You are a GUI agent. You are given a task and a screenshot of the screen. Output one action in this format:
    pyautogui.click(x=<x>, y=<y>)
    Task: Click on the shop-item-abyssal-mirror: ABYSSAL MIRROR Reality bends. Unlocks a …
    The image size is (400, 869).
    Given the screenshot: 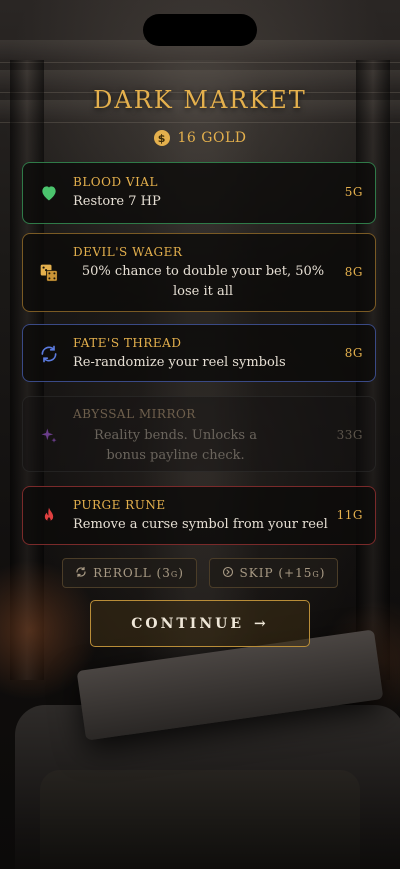 What is the action you would take?
    pyautogui.click(x=199, y=434)
    